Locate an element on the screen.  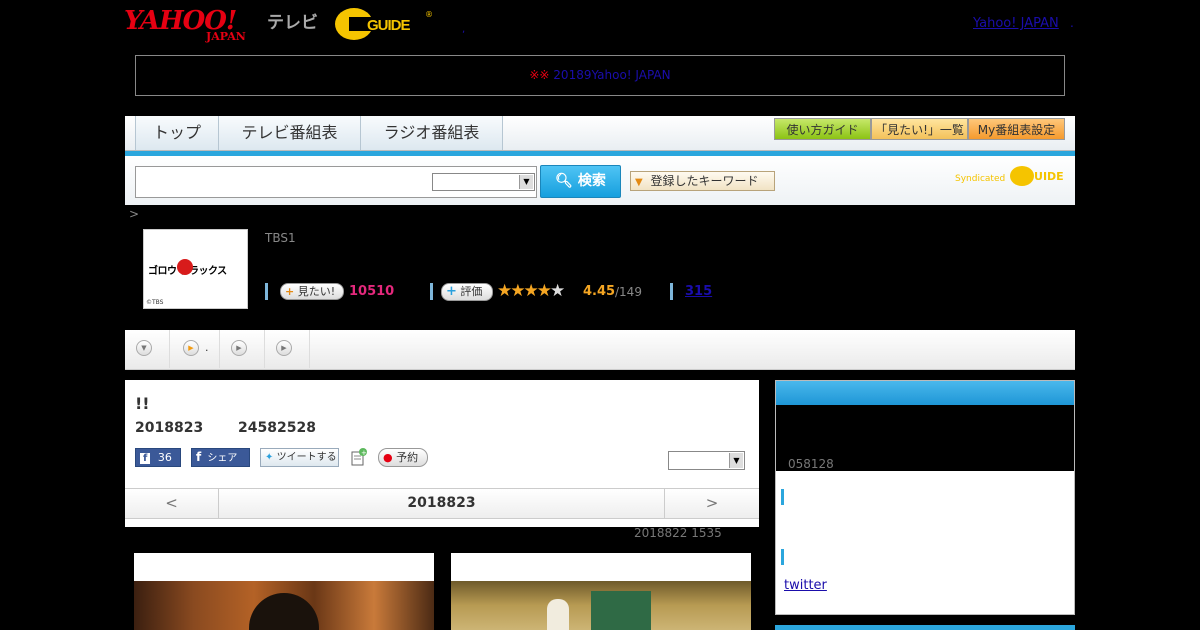
twitter-bird-icon: ✦ is located at coordinates (269, 457).